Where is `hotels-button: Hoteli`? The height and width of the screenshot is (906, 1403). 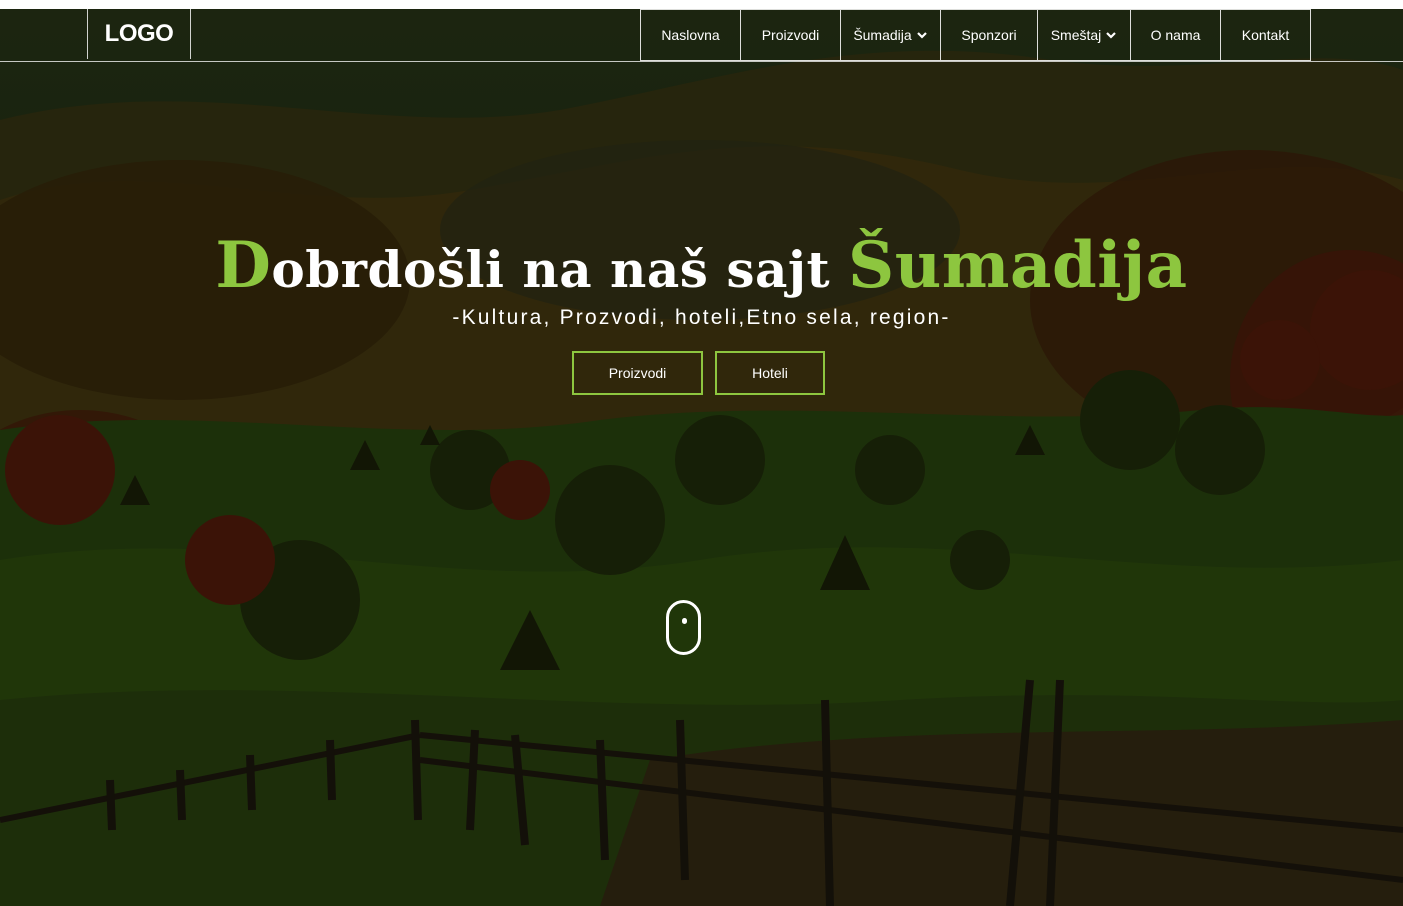
hotels-button: Hoteli is located at coordinates (770, 373).